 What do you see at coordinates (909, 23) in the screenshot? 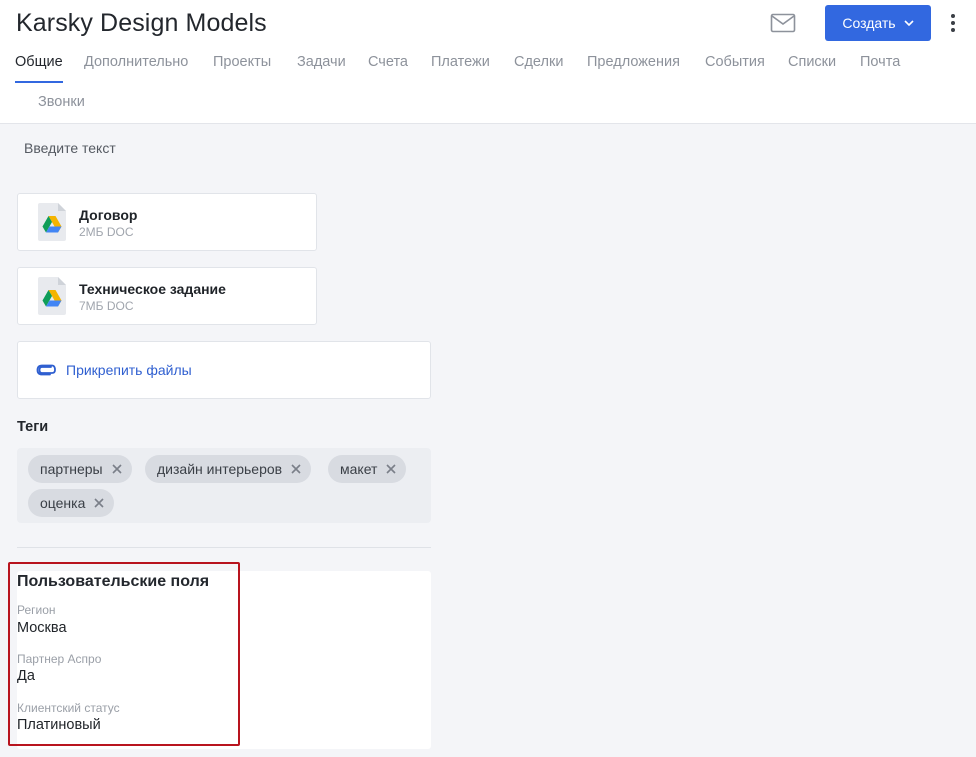
I see `chevron-down-icon` at bounding box center [909, 23].